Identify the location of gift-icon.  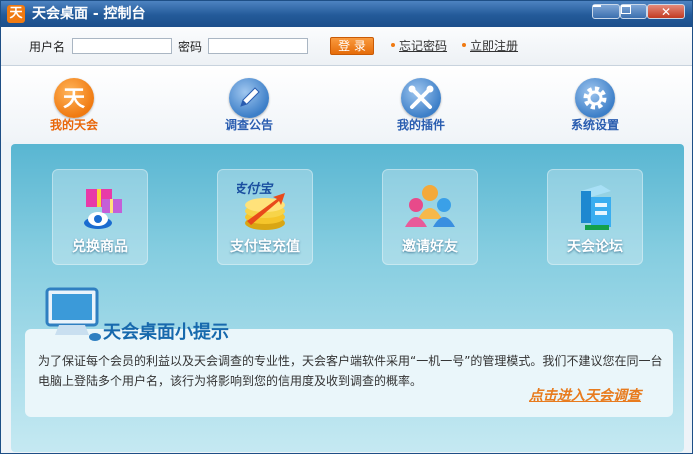
(103, 209).